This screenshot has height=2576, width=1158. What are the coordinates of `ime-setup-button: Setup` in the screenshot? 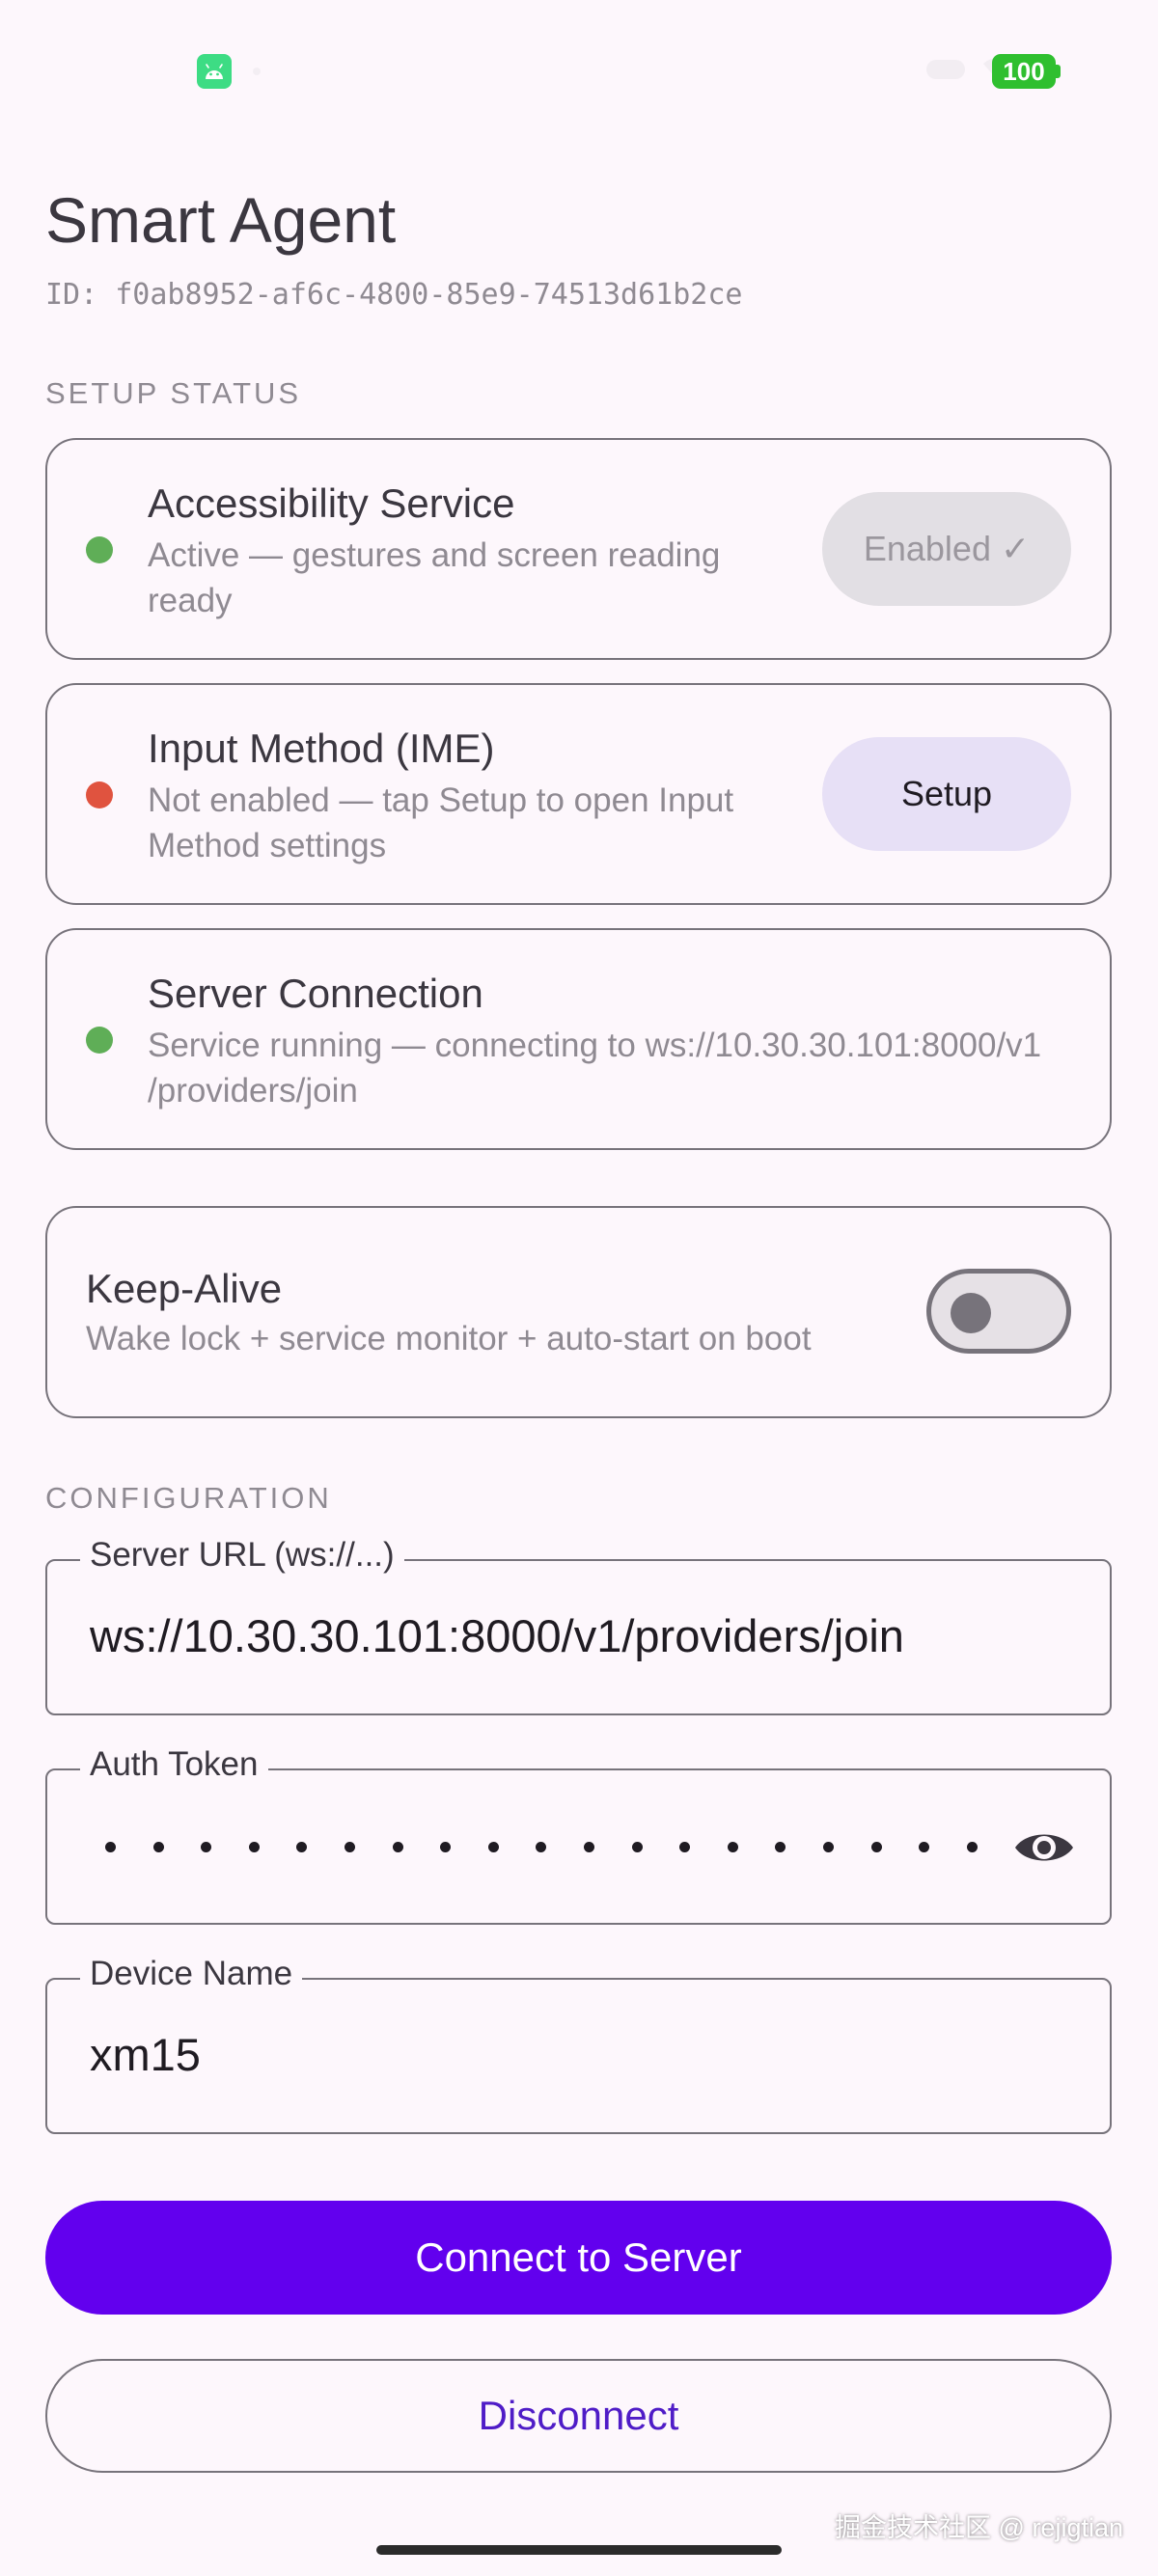 It's located at (946, 794).